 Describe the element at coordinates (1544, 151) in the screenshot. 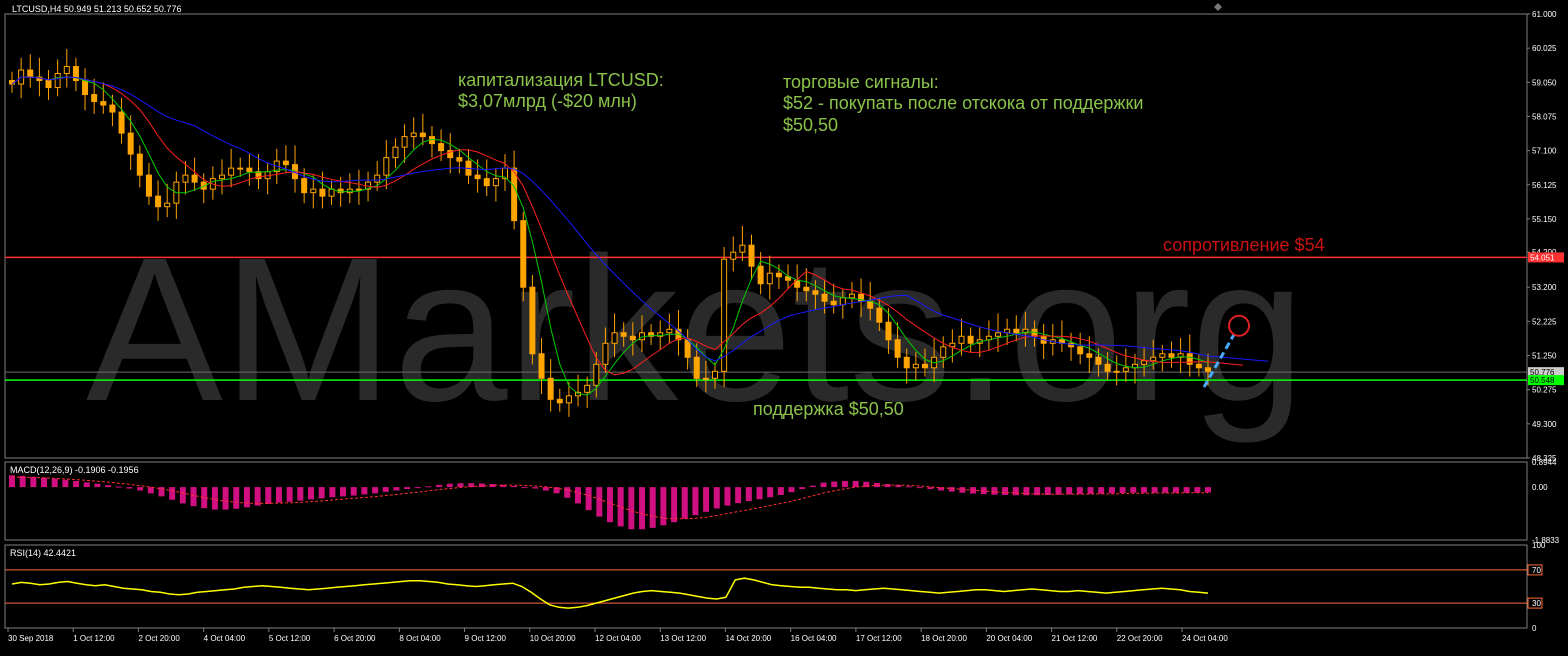

I see `y-tick-label: 57.100` at that location.